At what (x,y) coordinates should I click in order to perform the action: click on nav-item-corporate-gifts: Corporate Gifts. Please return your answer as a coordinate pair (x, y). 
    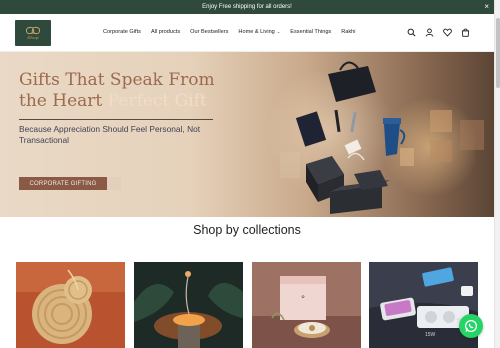
    Looking at the image, I should click on (122, 32).